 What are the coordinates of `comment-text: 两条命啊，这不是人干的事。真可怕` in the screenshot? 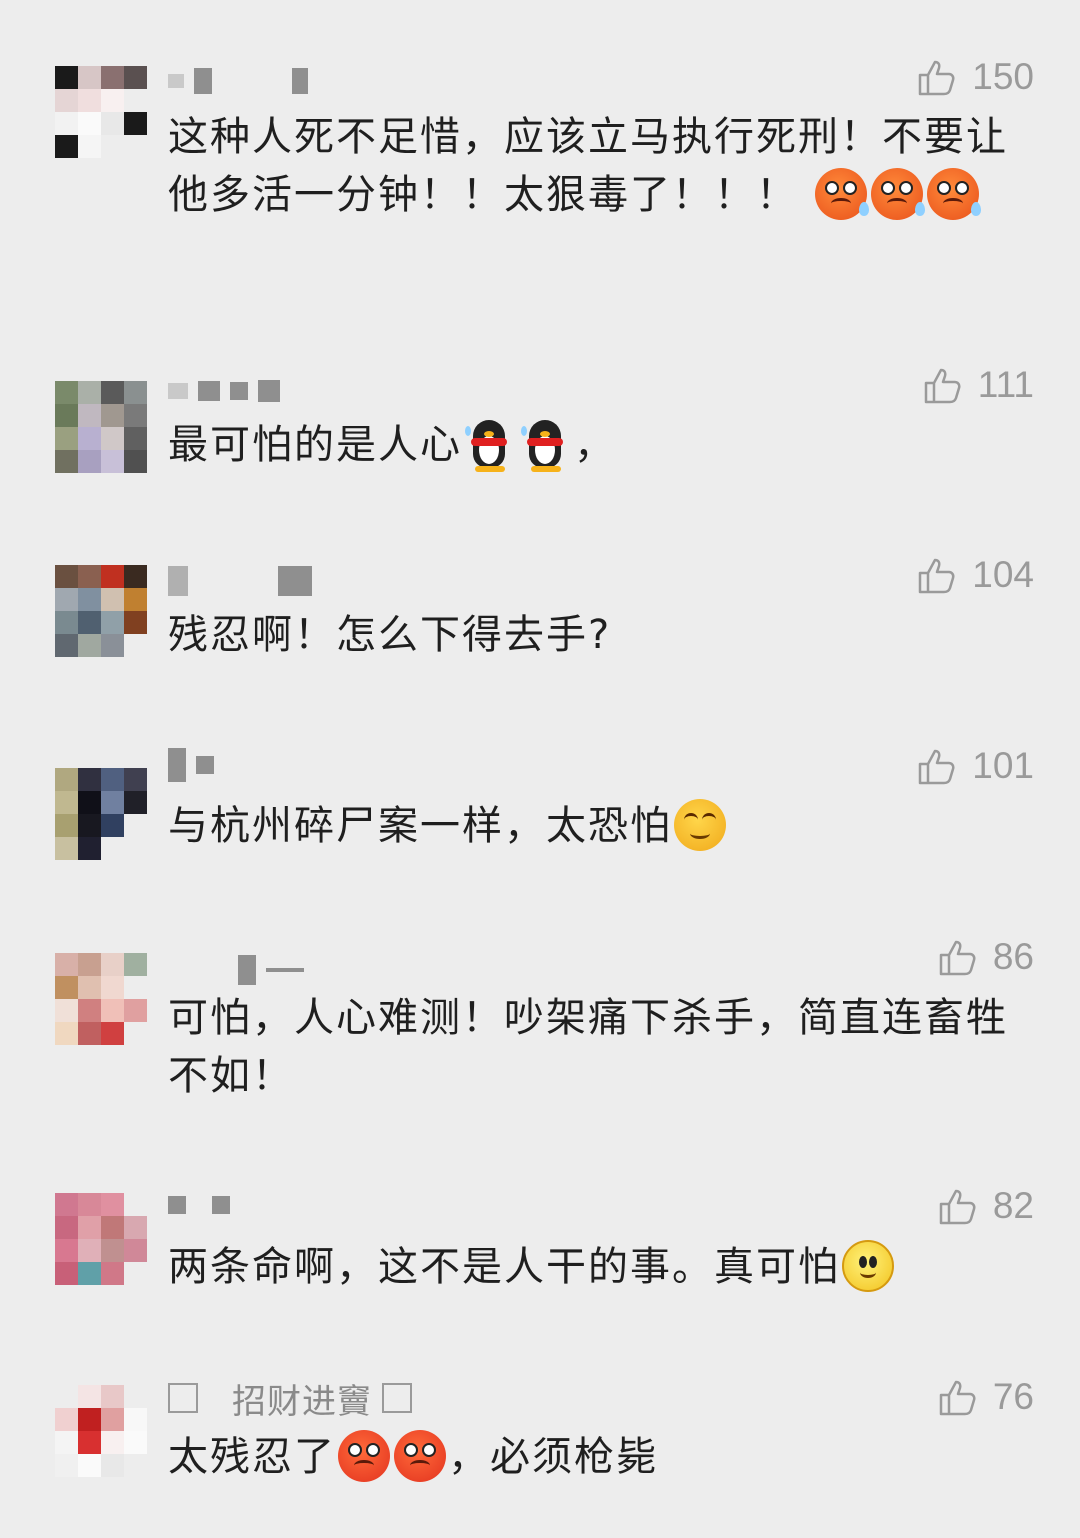 It's located at (593, 1267).